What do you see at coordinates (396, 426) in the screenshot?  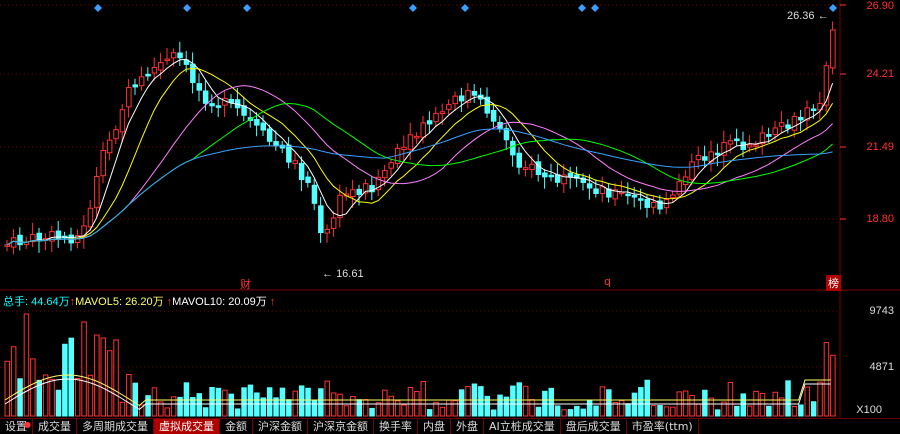 I see `tab-turnover-rate: 换手率` at bounding box center [396, 426].